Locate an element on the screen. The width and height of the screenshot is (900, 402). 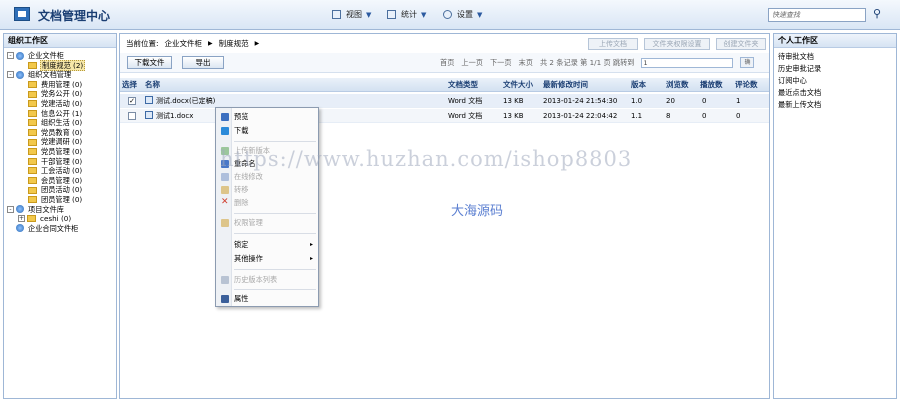
tree-node-label: 团员活动 (0) is located at coordinates (62, 190).